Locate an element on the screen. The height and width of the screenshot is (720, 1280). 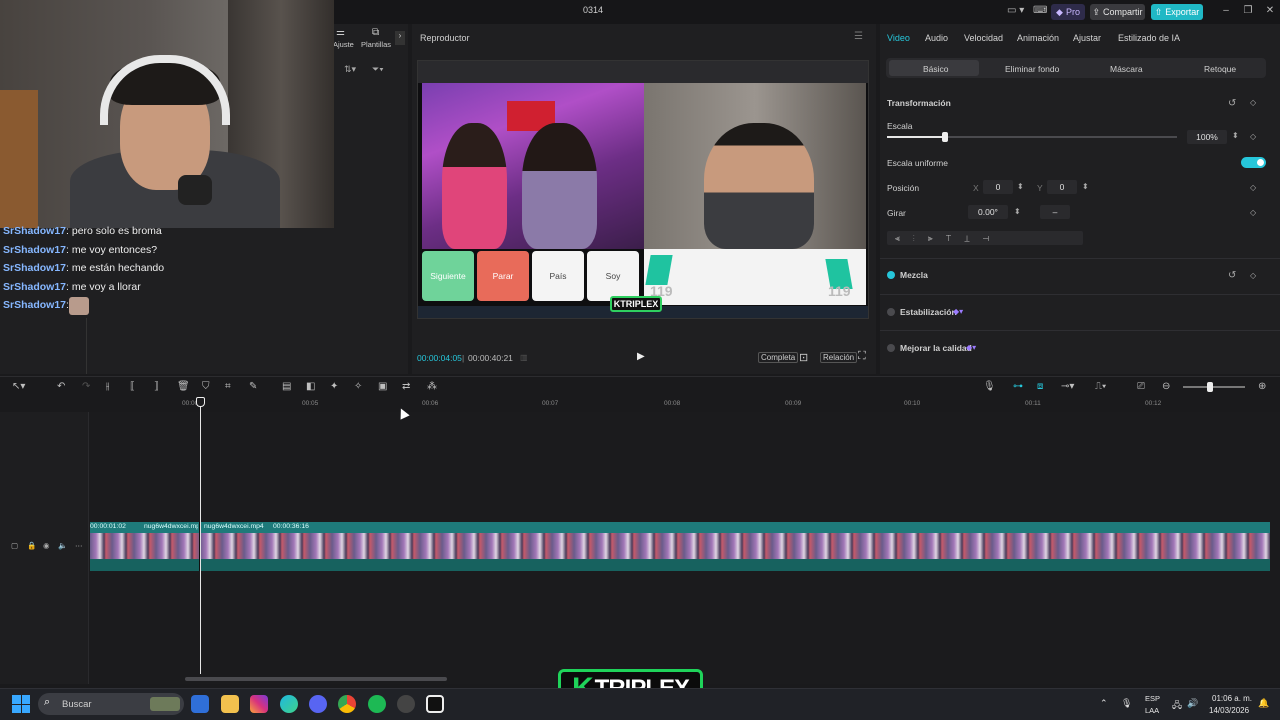
captions-icon: ▤ is located at coordinates (286, 386).